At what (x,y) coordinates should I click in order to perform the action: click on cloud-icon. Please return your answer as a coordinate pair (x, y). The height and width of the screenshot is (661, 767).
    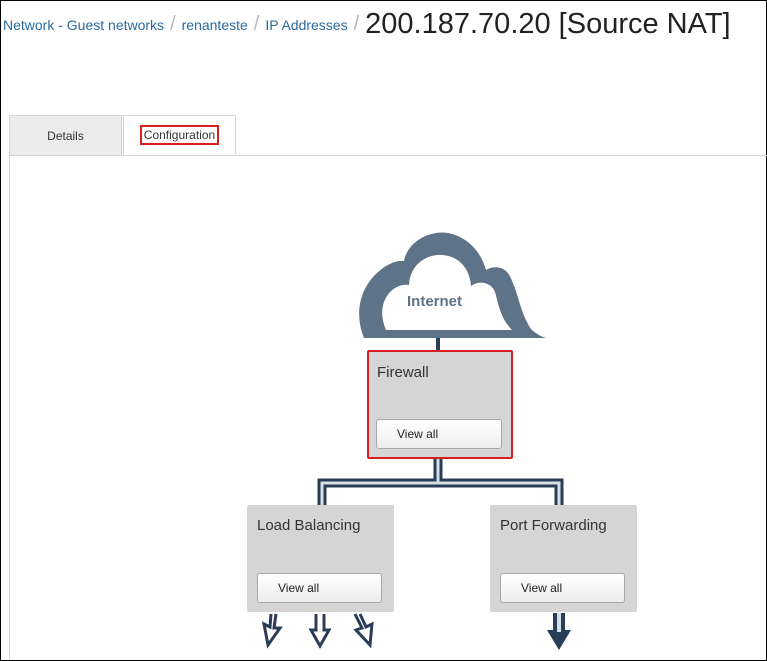
    Looking at the image, I should click on (452, 285).